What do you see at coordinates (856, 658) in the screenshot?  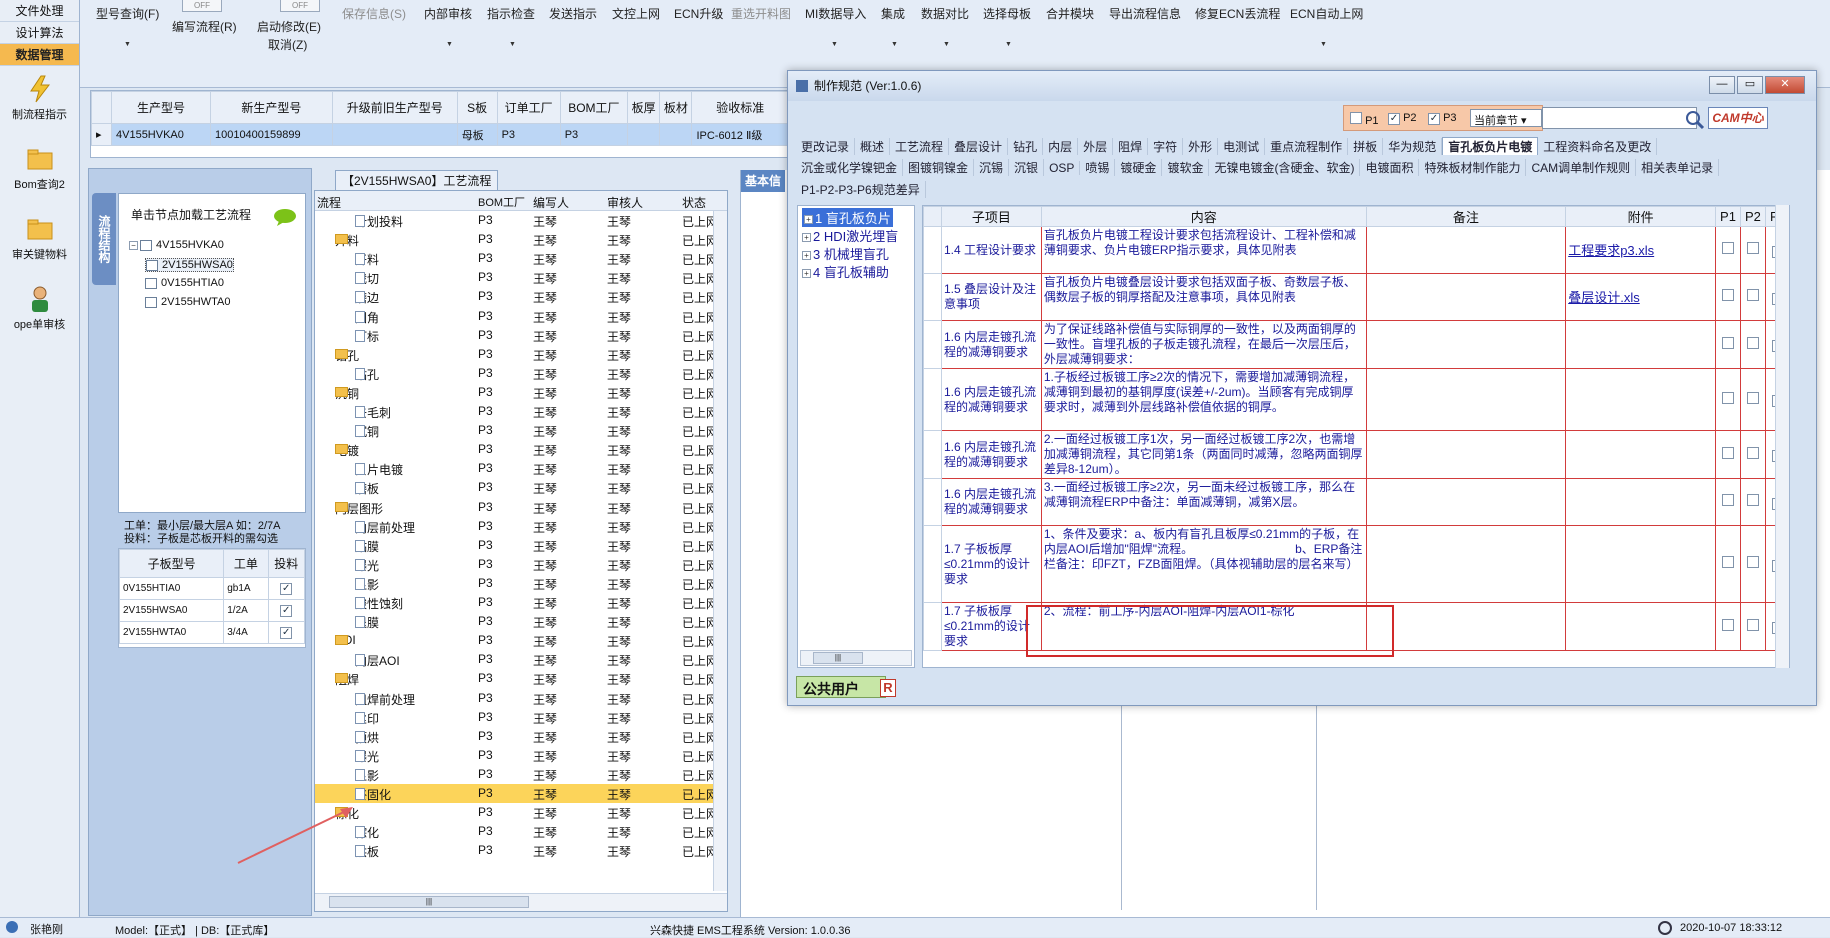 I see `horizontal-scrollbar: |||` at bounding box center [856, 658].